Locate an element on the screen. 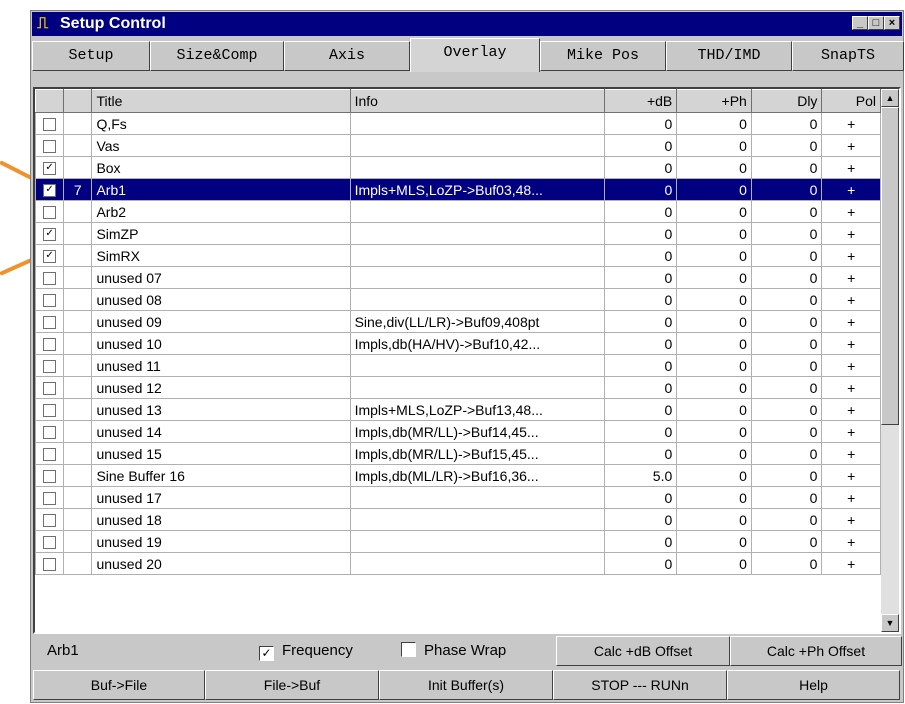 The height and width of the screenshot is (704, 905). table-row: Vas 0 0 0 + is located at coordinates (458, 145).